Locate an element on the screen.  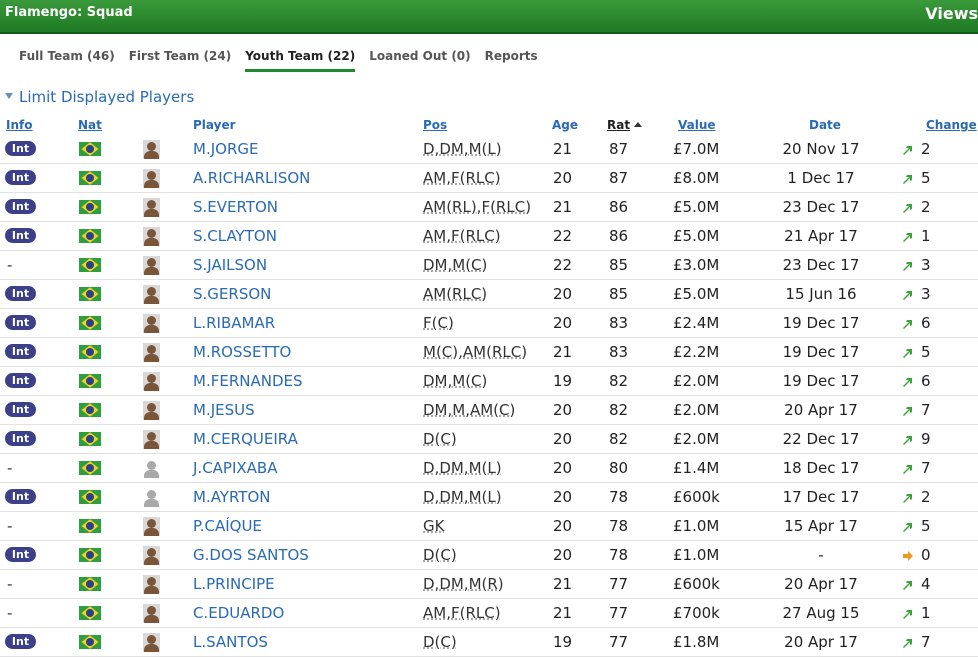
table-row: - J.CAPIXABA D,DM,M(L) 20 80 £1.4M 18 Dec 17 7 is located at coordinates (489, 468).